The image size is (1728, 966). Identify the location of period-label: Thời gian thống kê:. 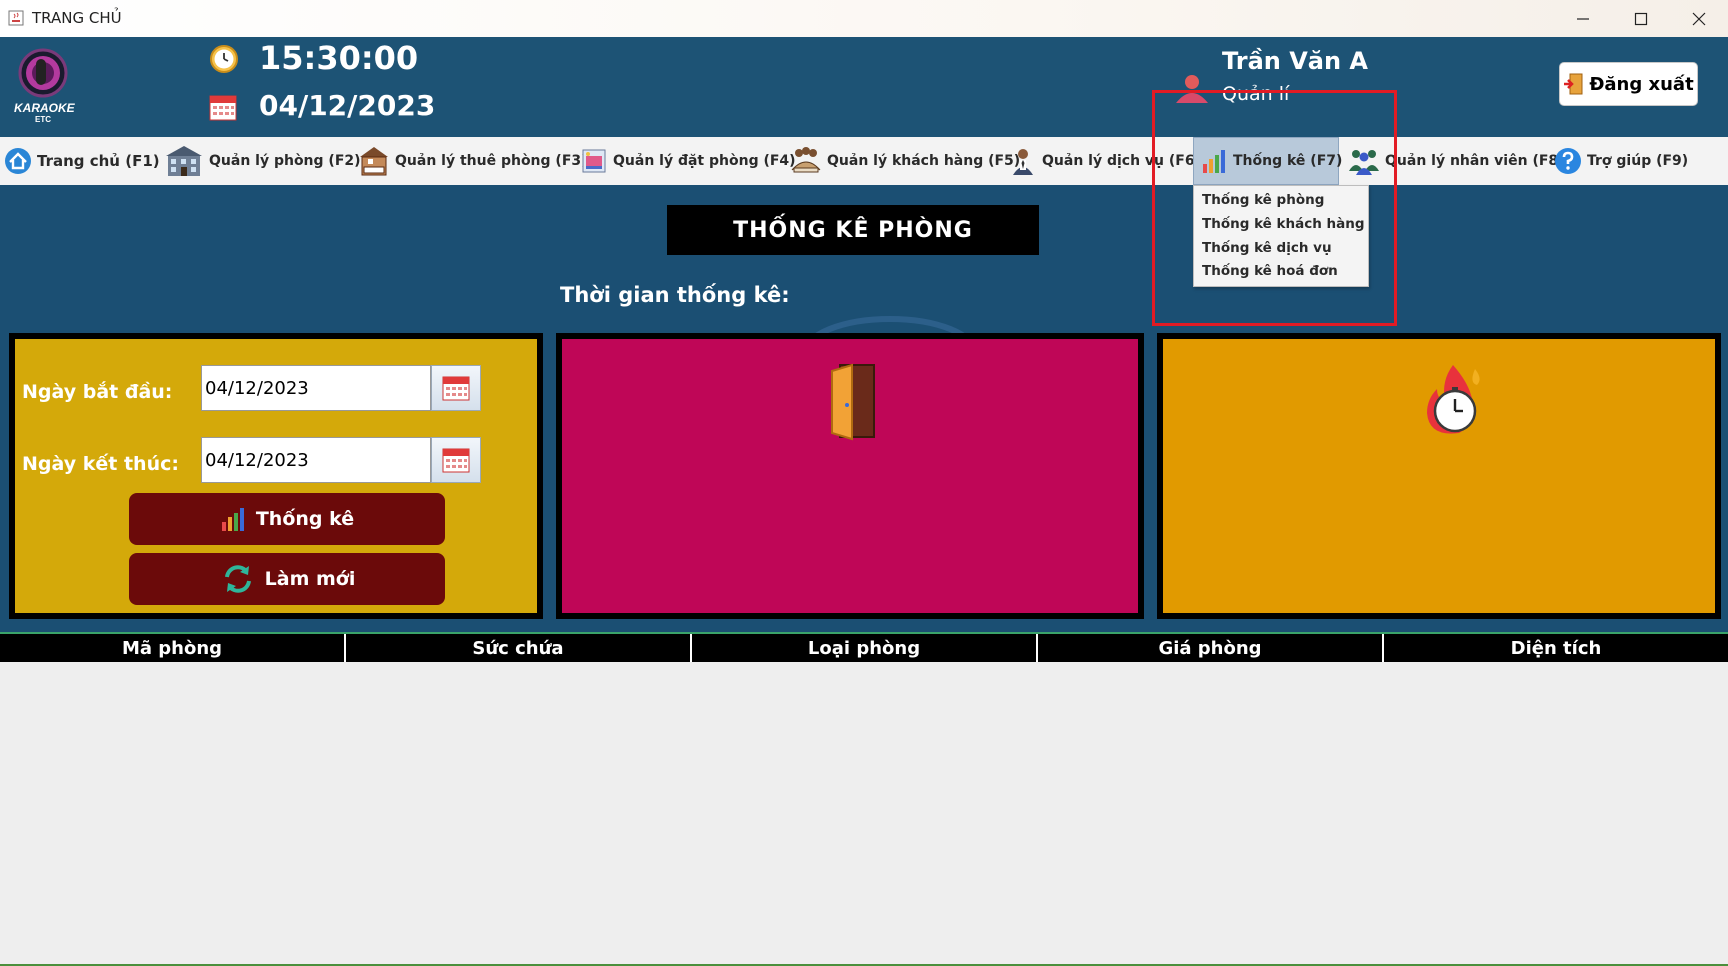
(675, 295).